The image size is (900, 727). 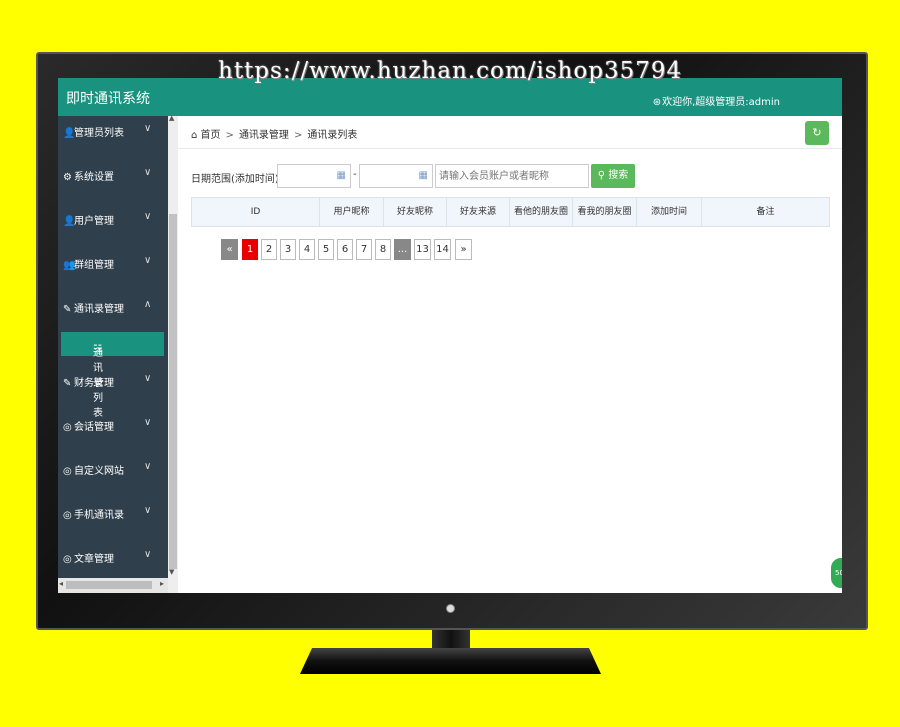 What do you see at coordinates (657, 102) in the screenshot?
I see `user-circle-icon: ⊛` at bounding box center [657, 102].